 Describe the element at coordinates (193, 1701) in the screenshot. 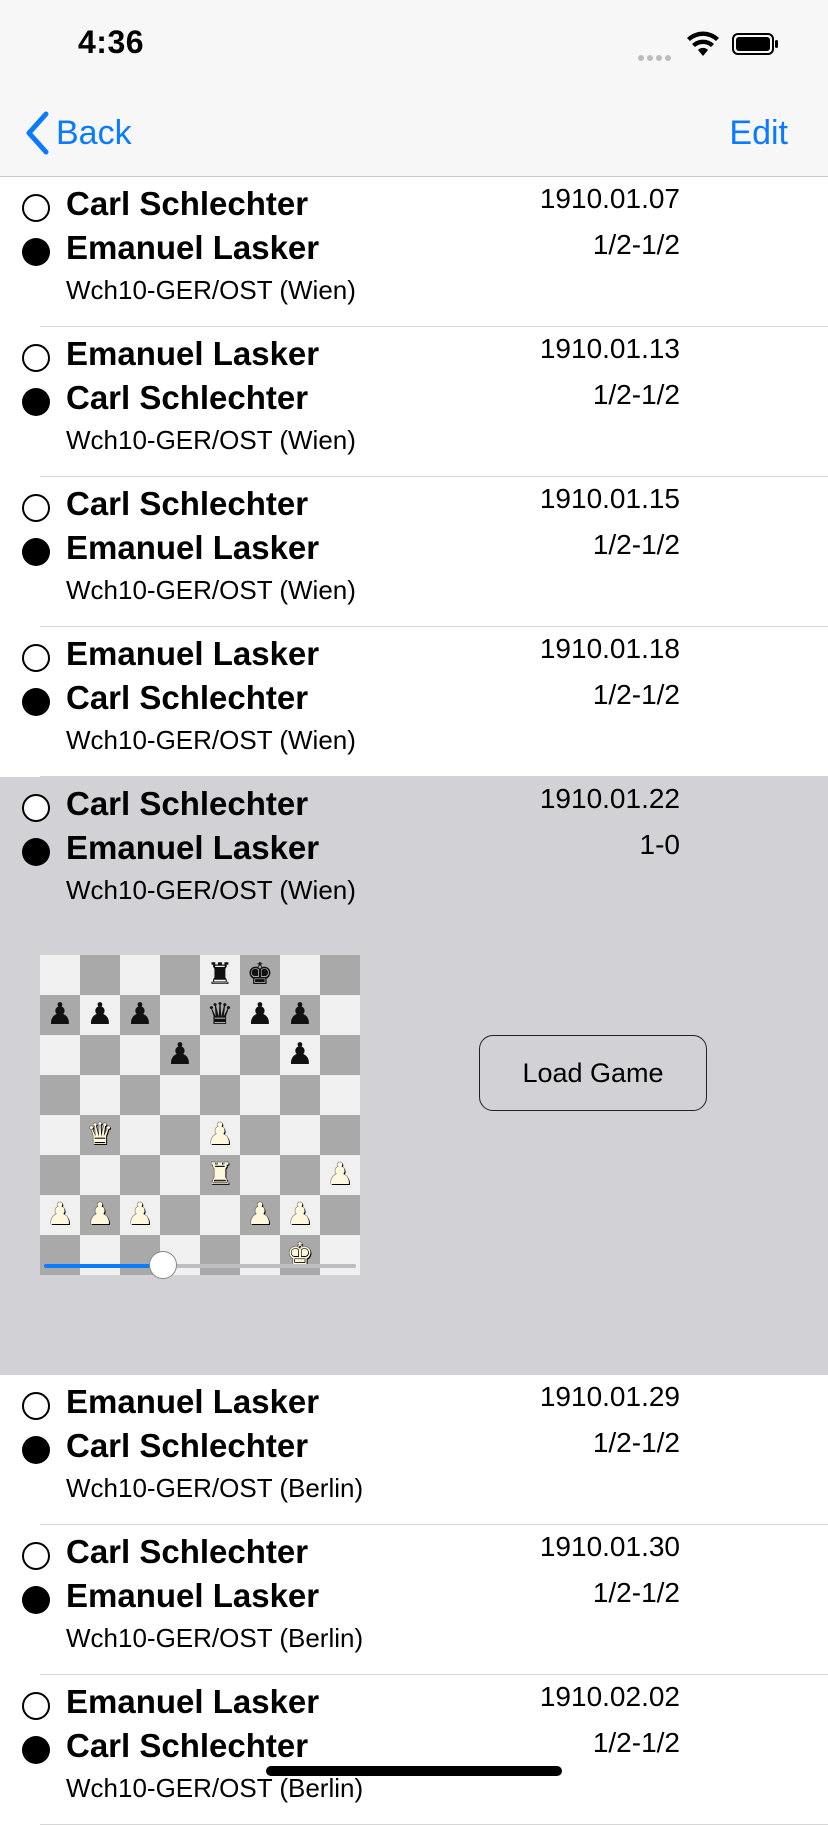

I see `white-player-name: Emanuel Lasker` at that location.